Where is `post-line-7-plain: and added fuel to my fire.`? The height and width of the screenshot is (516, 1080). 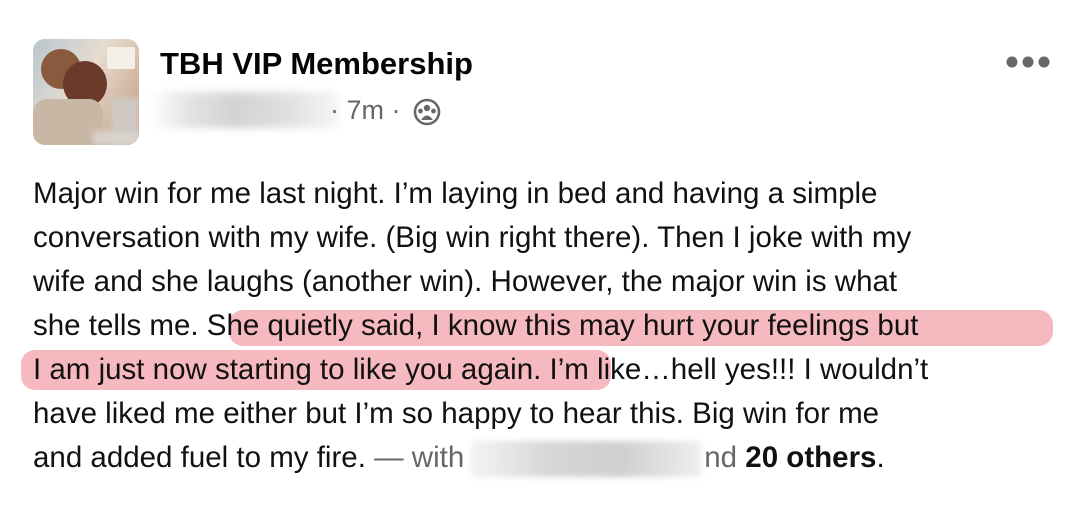
post-line-7-plain: and added fuel to my fire. is located at coordinates (204, 457).